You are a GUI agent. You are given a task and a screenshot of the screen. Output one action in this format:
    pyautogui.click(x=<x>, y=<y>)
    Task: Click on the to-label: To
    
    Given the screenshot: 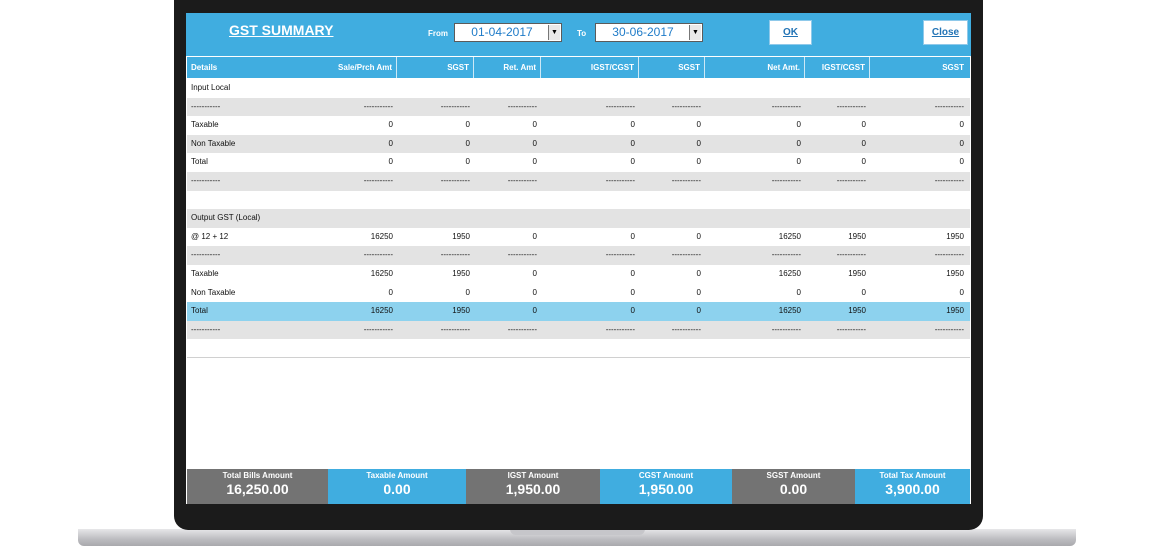 What is the action you would take?
    pyautogui.click(x=582, y=33)
    